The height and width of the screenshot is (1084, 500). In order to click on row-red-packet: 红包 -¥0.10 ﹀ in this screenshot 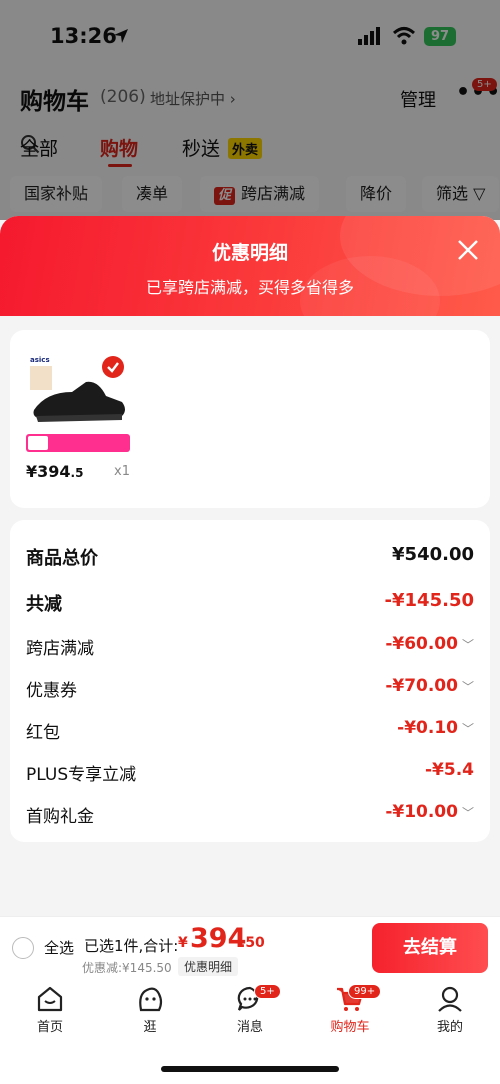, I will do `click(250, 733)`.